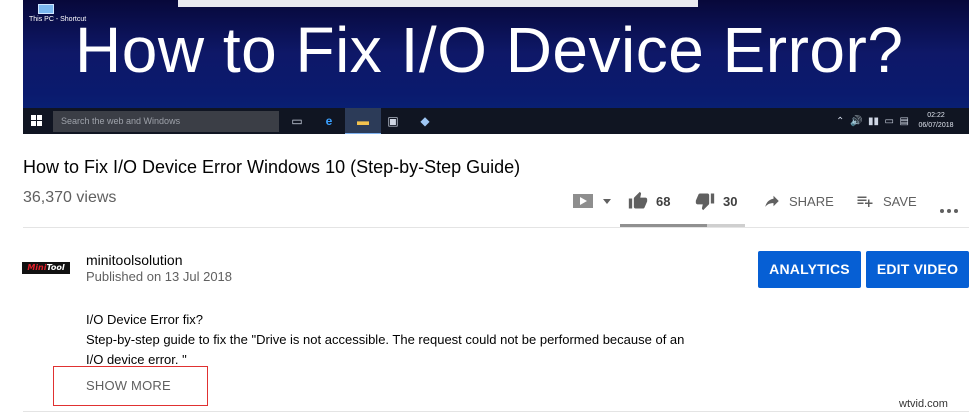 The image size is (969, 415). I want to click on channel-logo: MiniTool, so click(46, 268).